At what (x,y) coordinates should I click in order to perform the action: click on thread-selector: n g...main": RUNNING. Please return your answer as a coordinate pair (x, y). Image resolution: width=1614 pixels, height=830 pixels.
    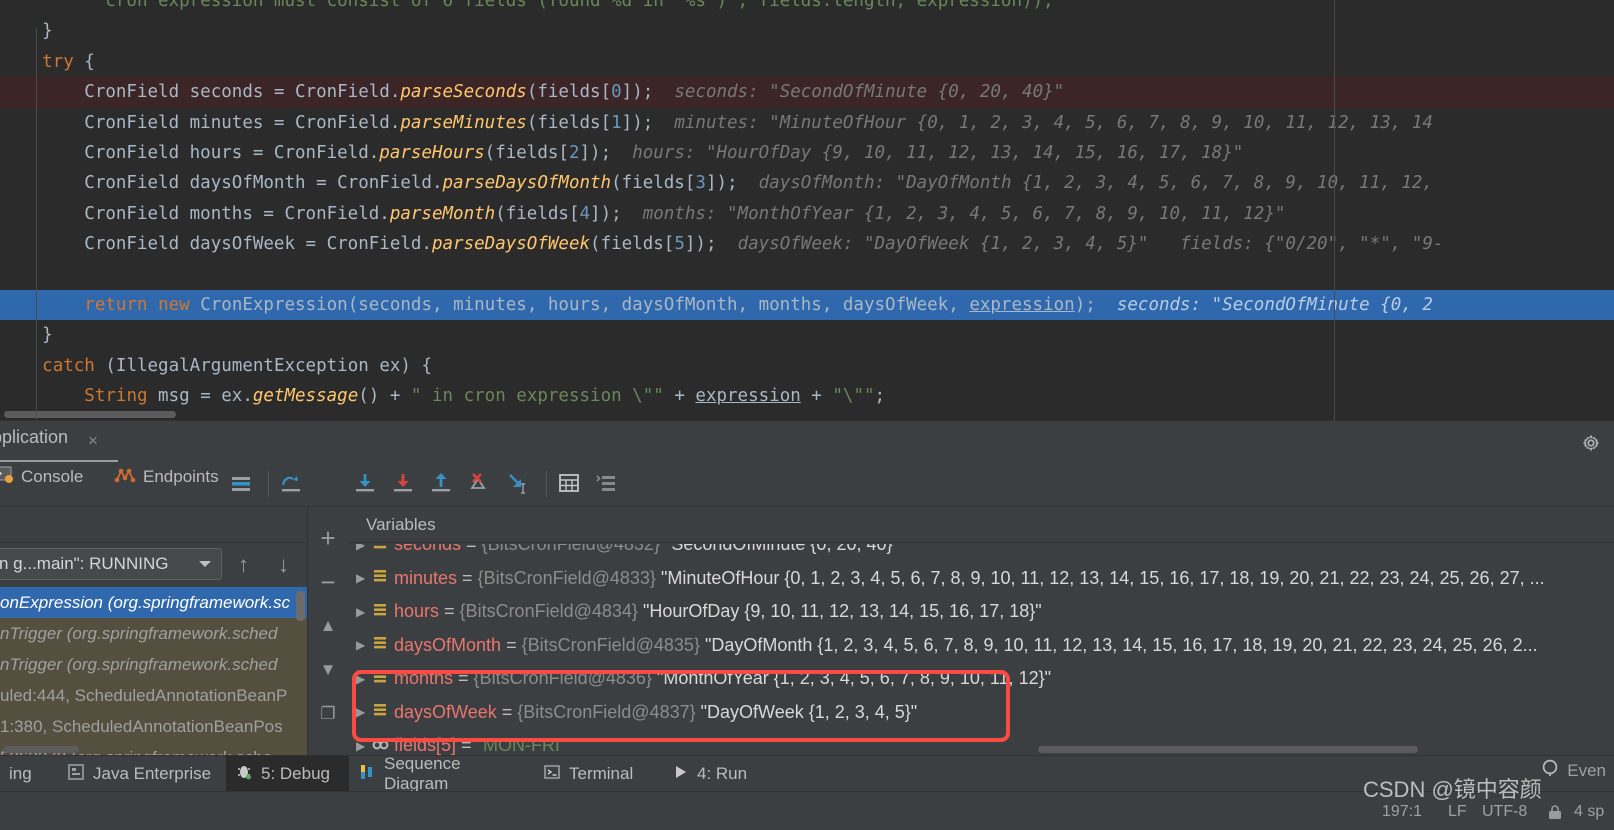
    Looking at the image, I should click on (111, 564).